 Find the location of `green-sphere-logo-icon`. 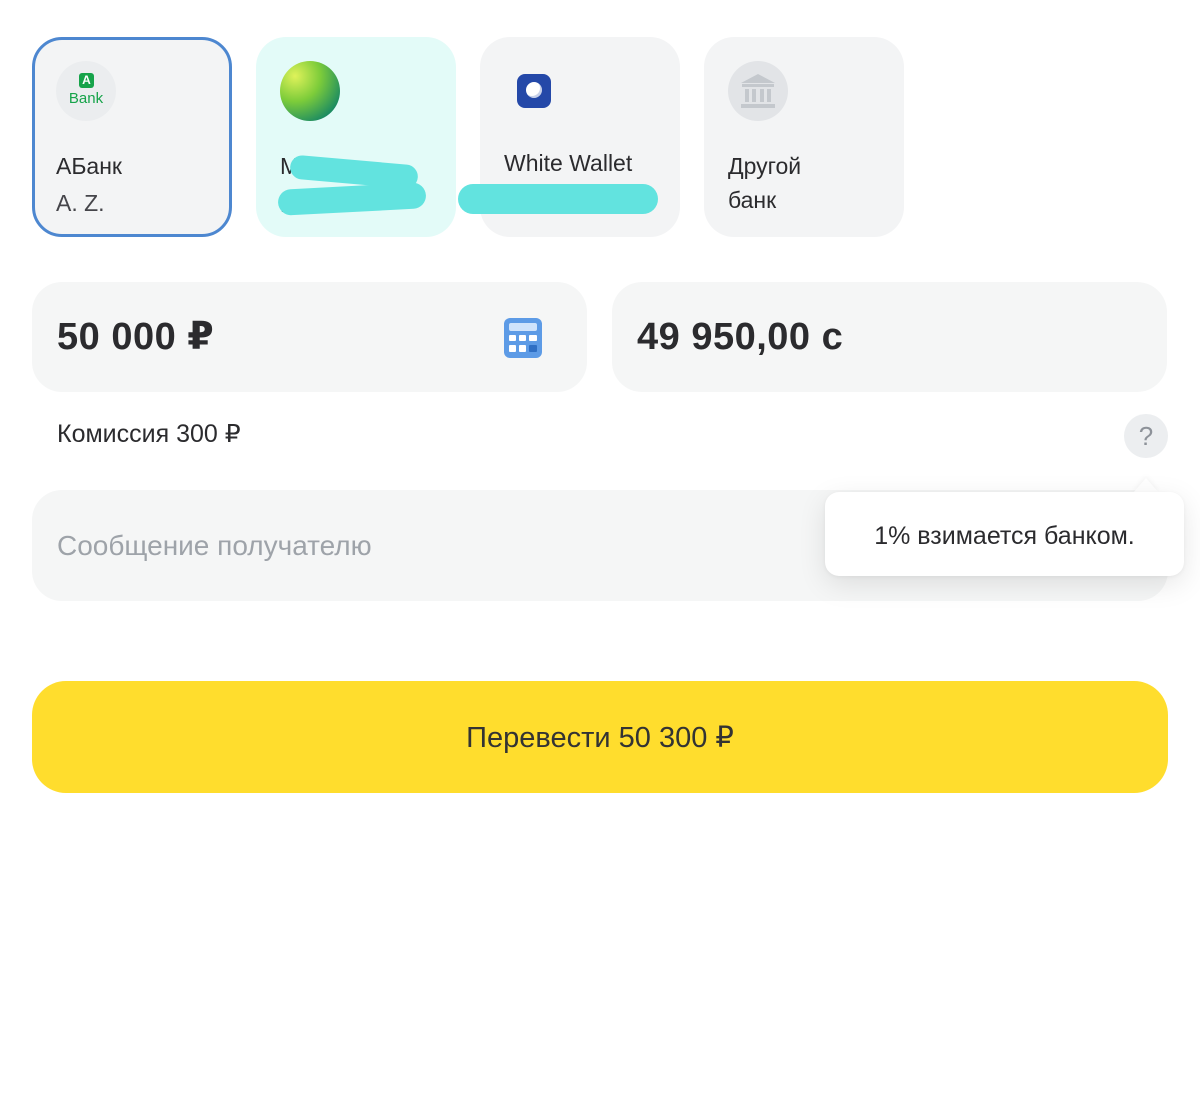

green-sphere-logo-icon is located at coordinates (310, 91).